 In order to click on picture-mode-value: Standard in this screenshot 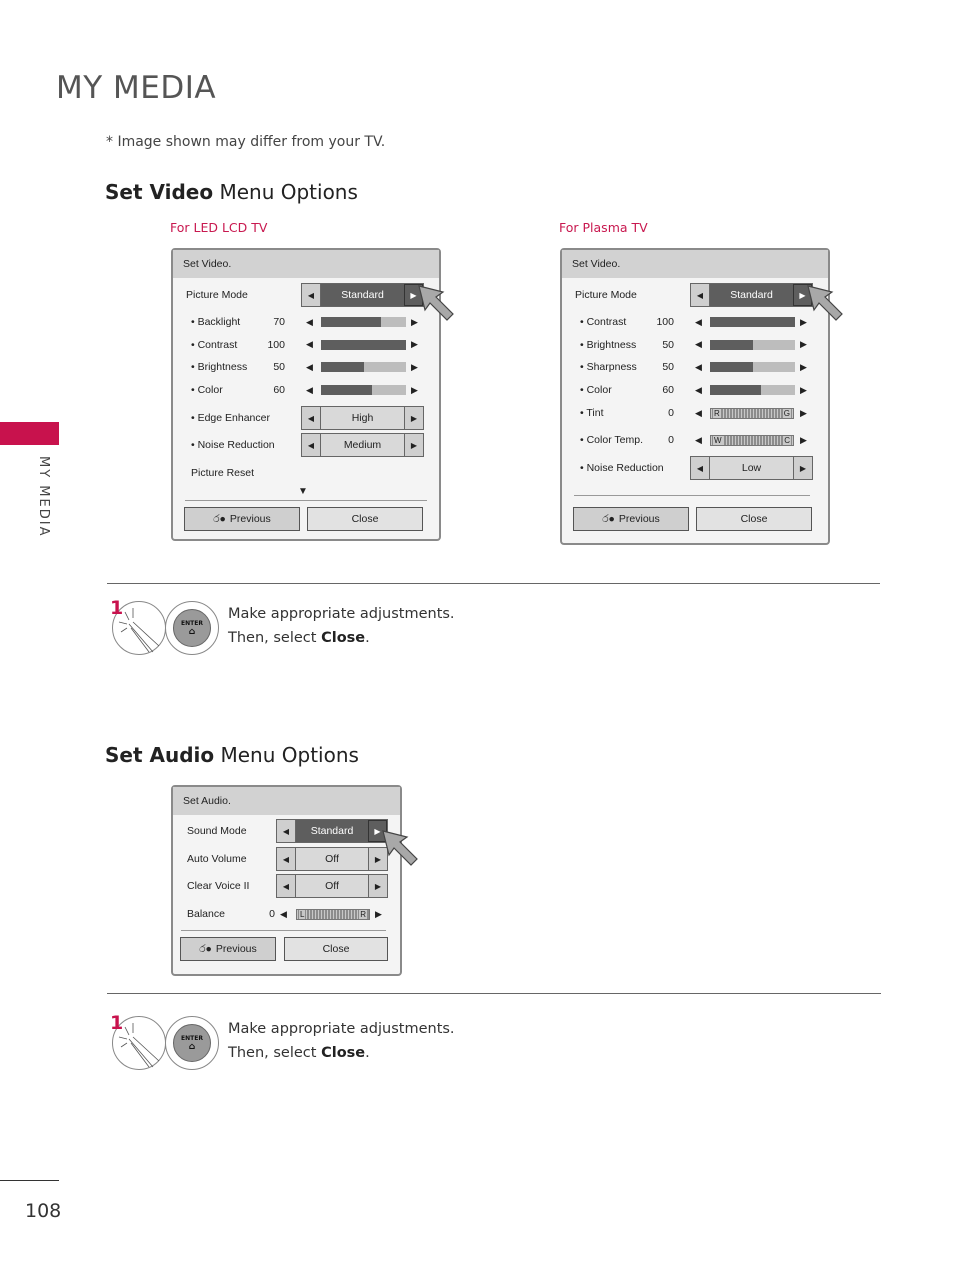, I will do `click(751, 295)`.